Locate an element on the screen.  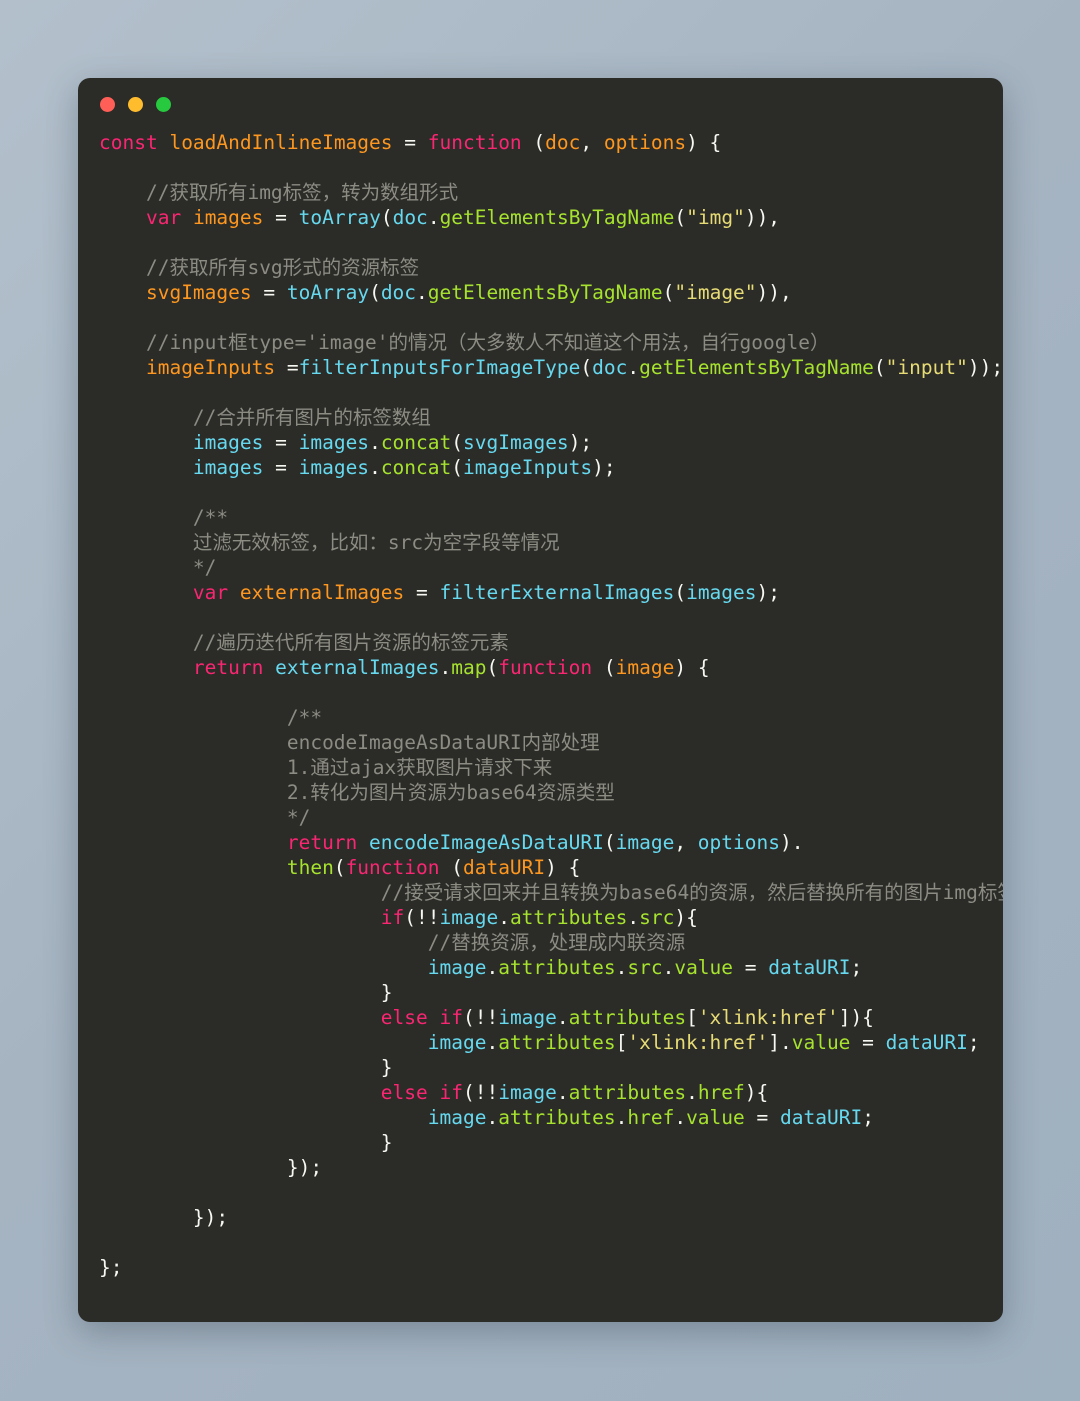
code-token-decl: doc is located at coordinates (563, 142).